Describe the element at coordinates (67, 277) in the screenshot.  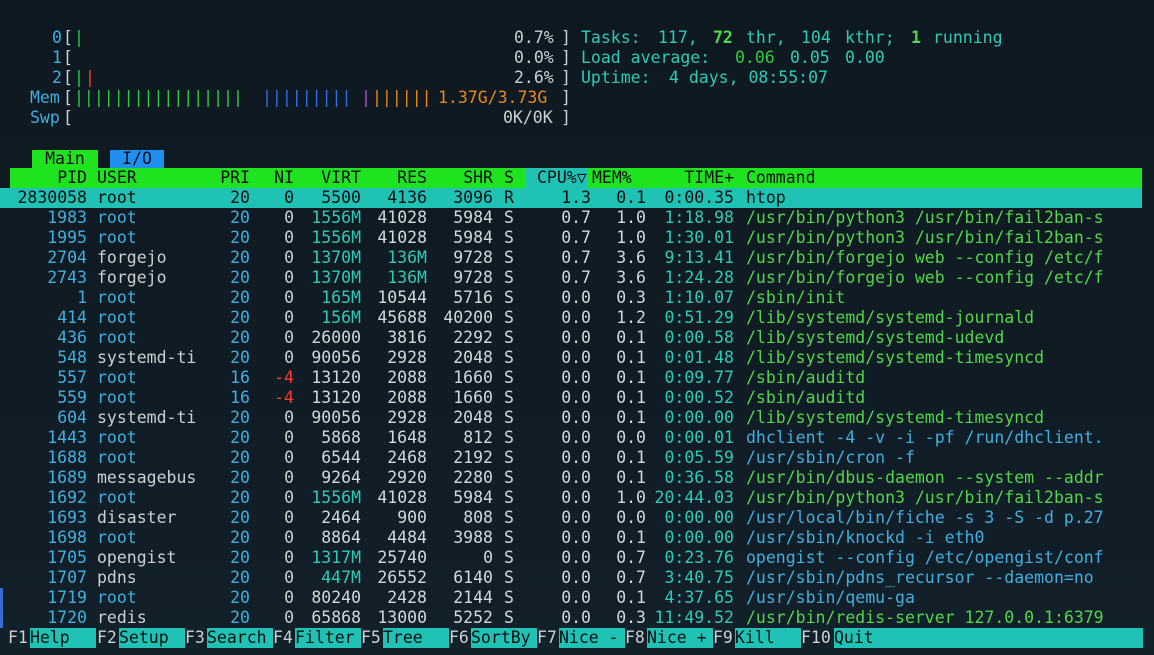
I see `cell-pid: 2743` at that location.